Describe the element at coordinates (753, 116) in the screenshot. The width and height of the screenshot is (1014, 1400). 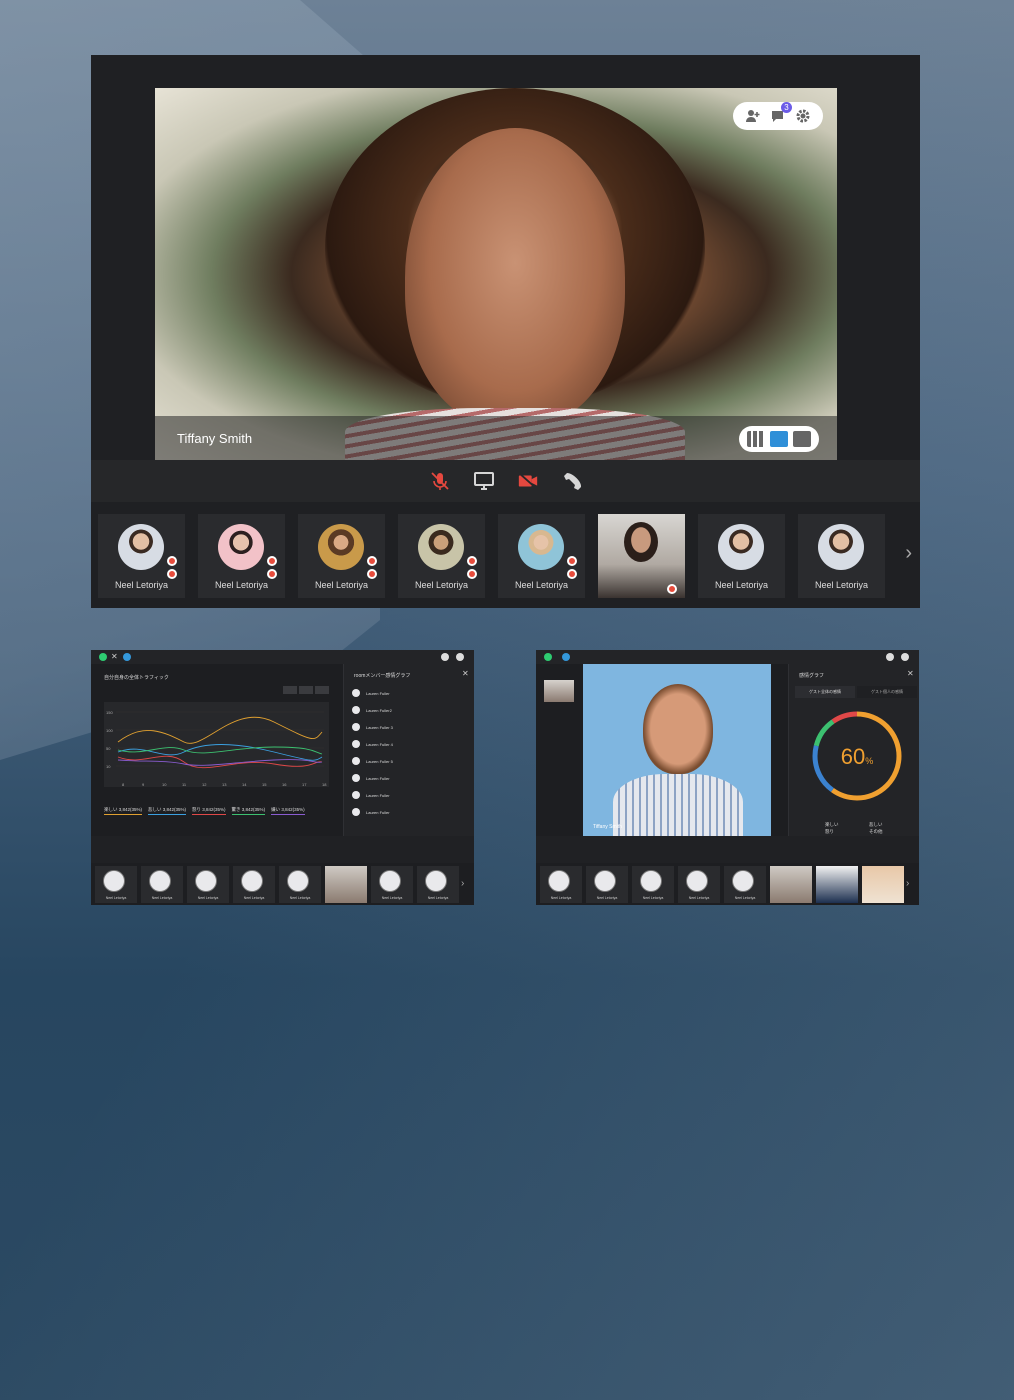
I see `add-user-icon` at that location.